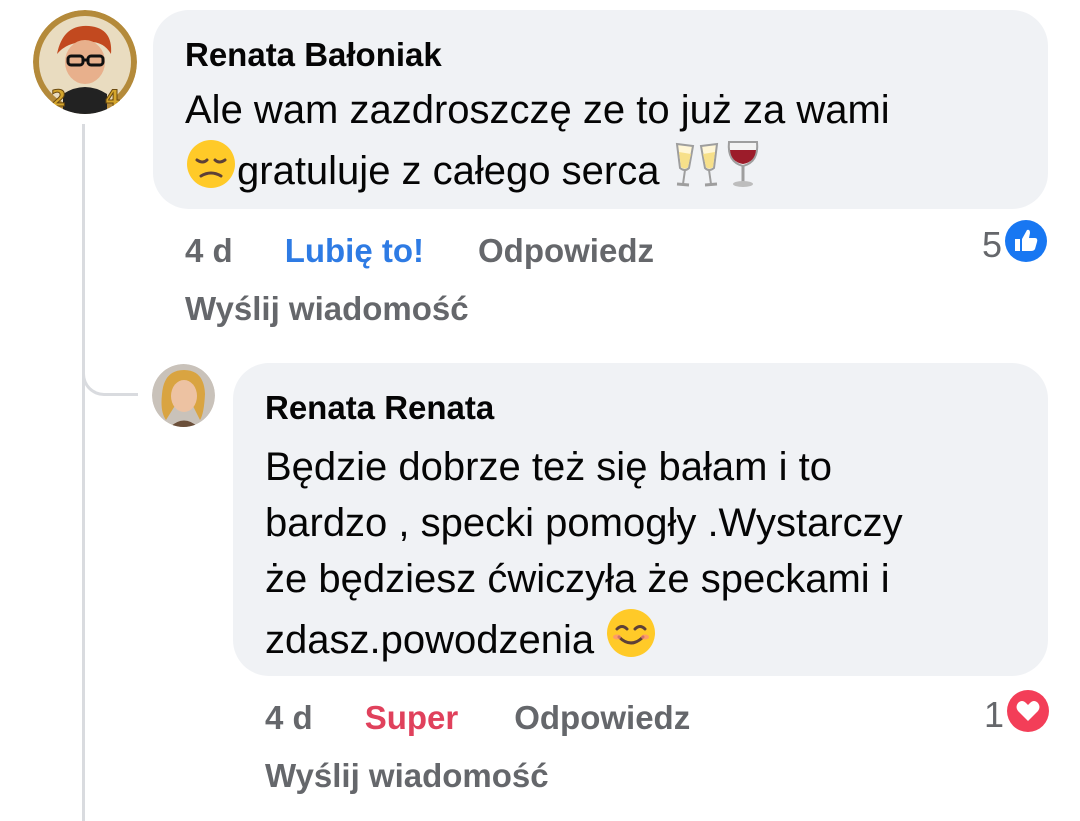 This screenshot has height=821, width=1080. I want to click on comment-actions: 4 d Lubię to! Odpowiedz, so click(419, 251).